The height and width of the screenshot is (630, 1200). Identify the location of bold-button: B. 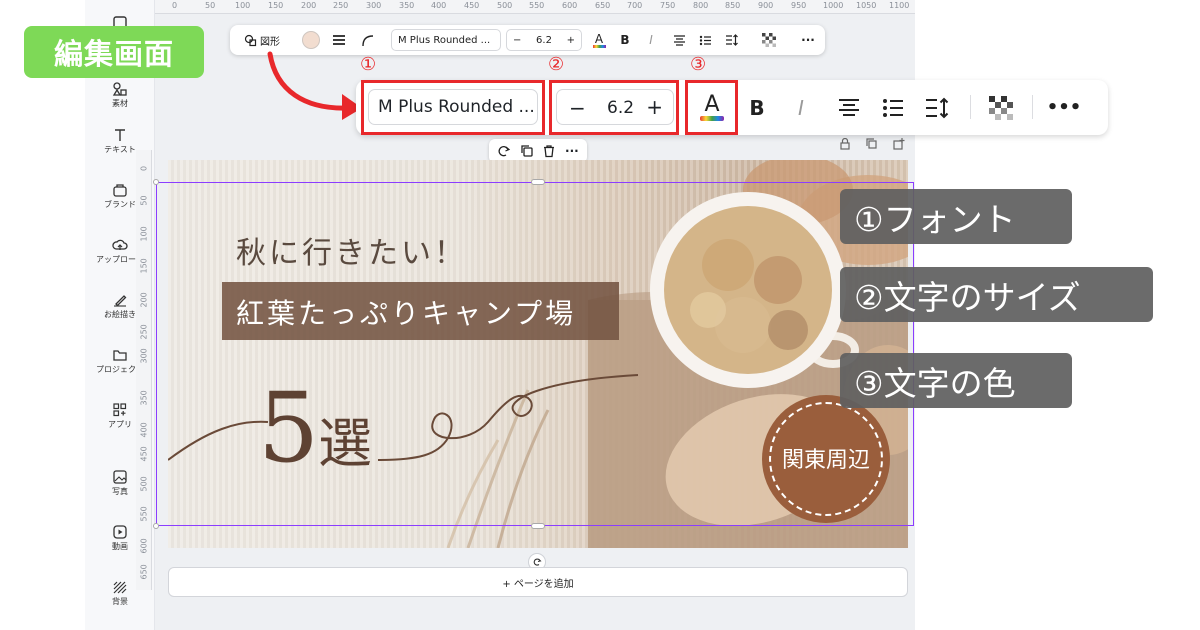
(757, 107).